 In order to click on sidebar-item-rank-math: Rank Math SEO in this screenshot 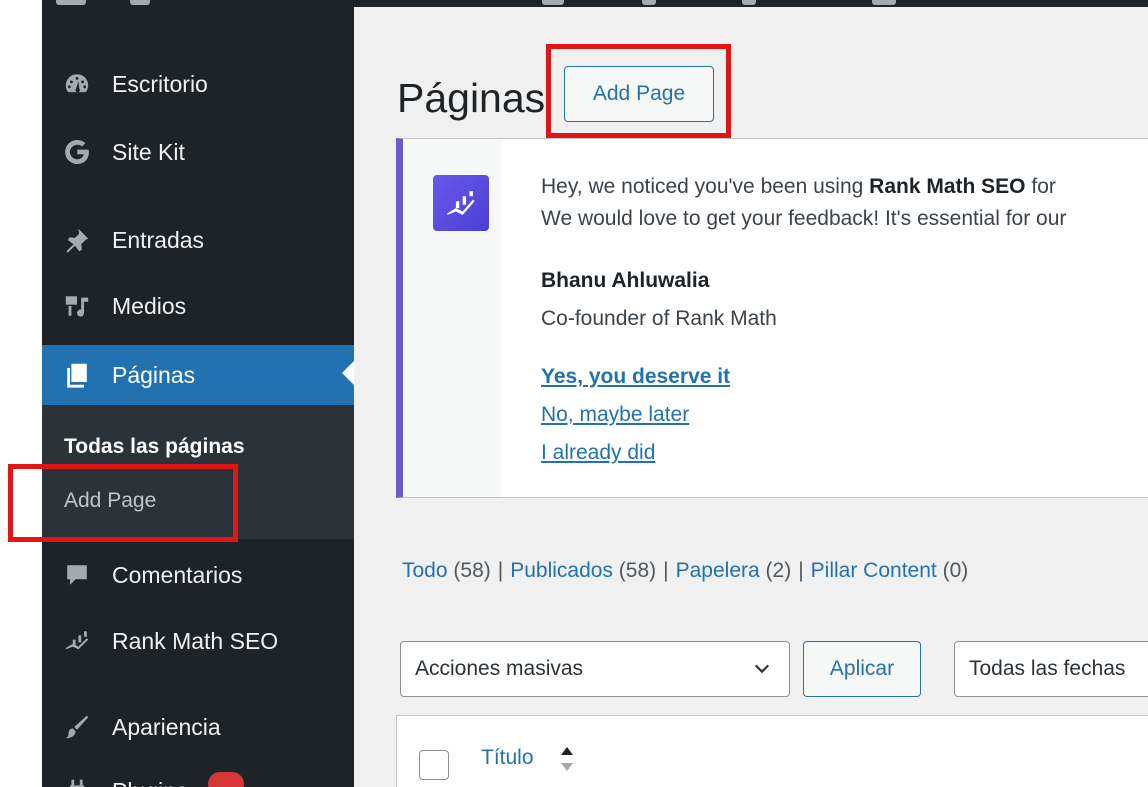, I will do `click(198, 641)`.